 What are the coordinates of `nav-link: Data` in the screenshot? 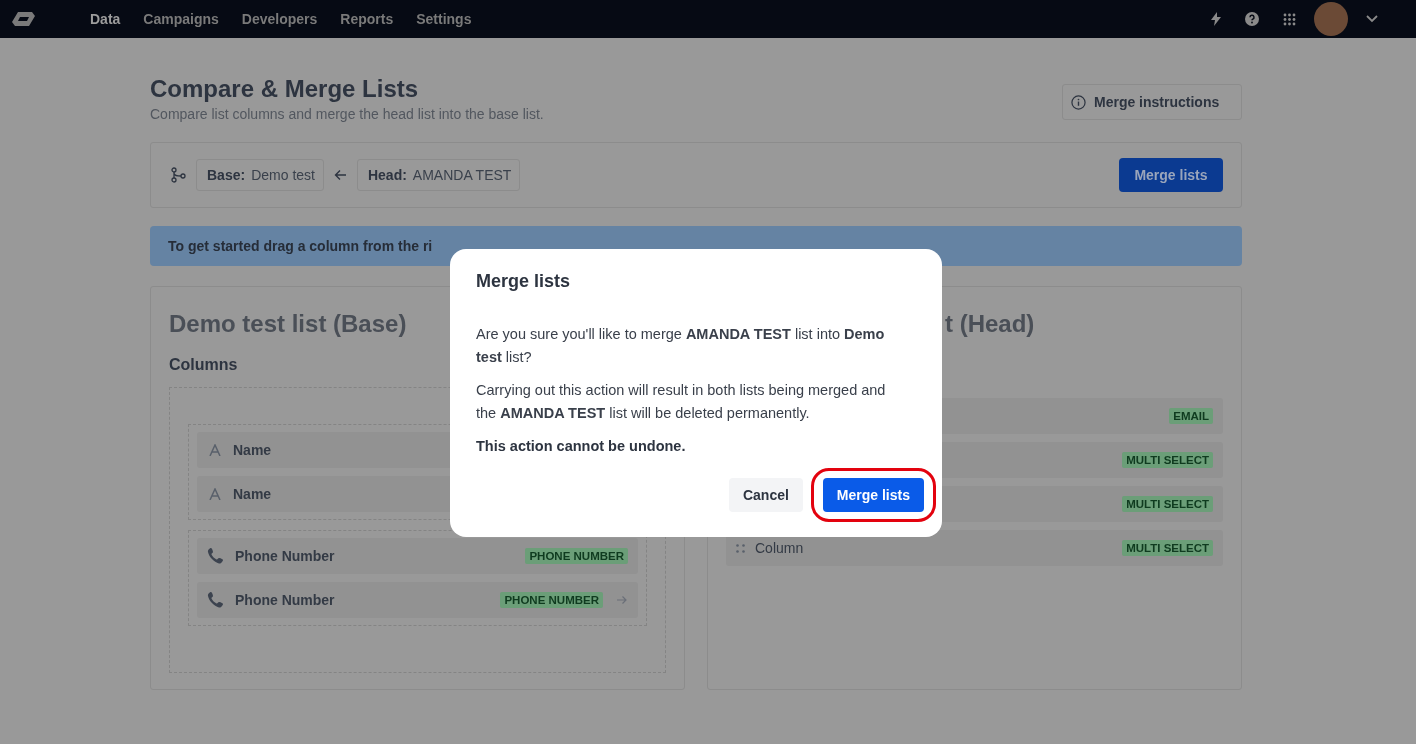 It's located at (105, 19).